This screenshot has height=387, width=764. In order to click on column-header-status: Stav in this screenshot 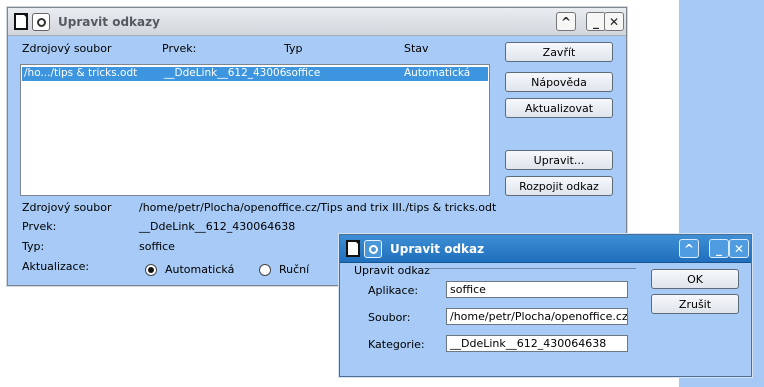, I will do `click(416, 48)`.